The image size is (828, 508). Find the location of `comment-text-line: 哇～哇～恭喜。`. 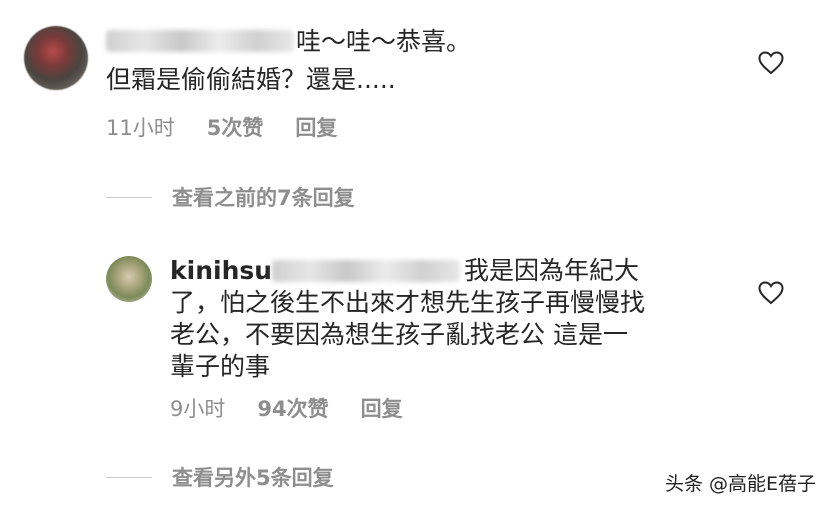

comment-text-line: 哇～哇～恭喜。 is located at coordinates (384, 41).